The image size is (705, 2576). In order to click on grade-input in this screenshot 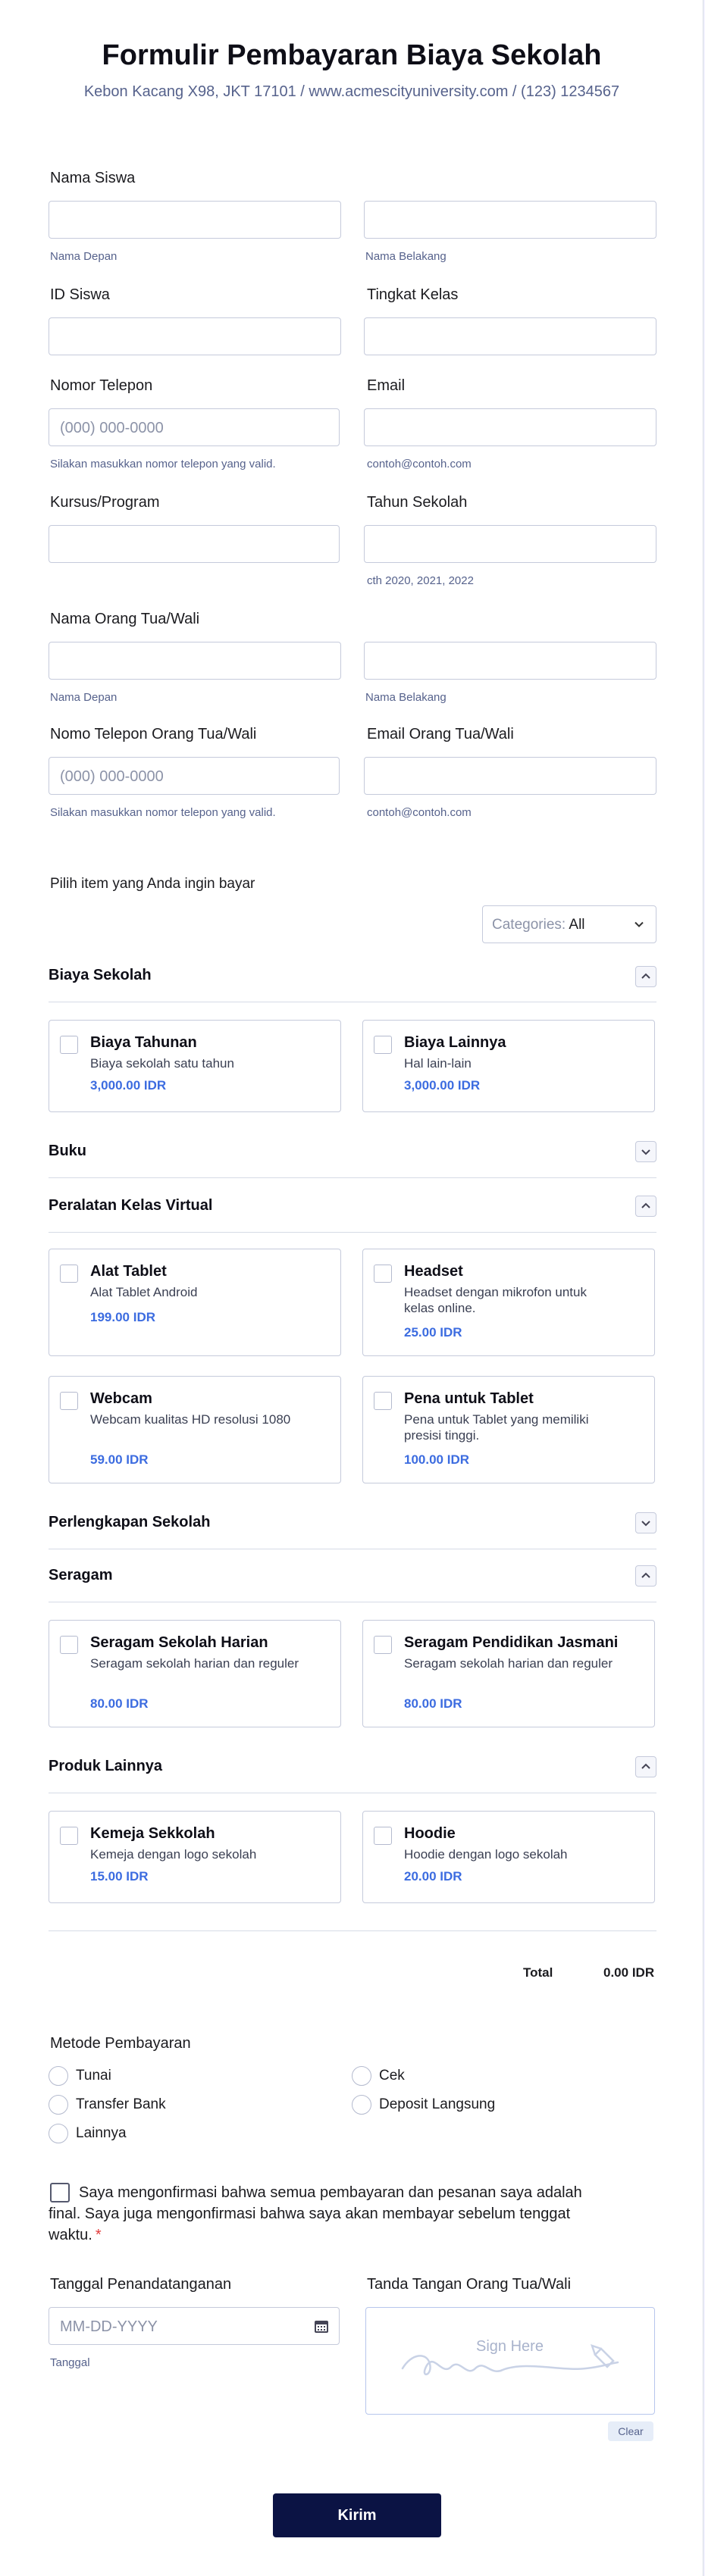, I will do `click(510, 336)`.